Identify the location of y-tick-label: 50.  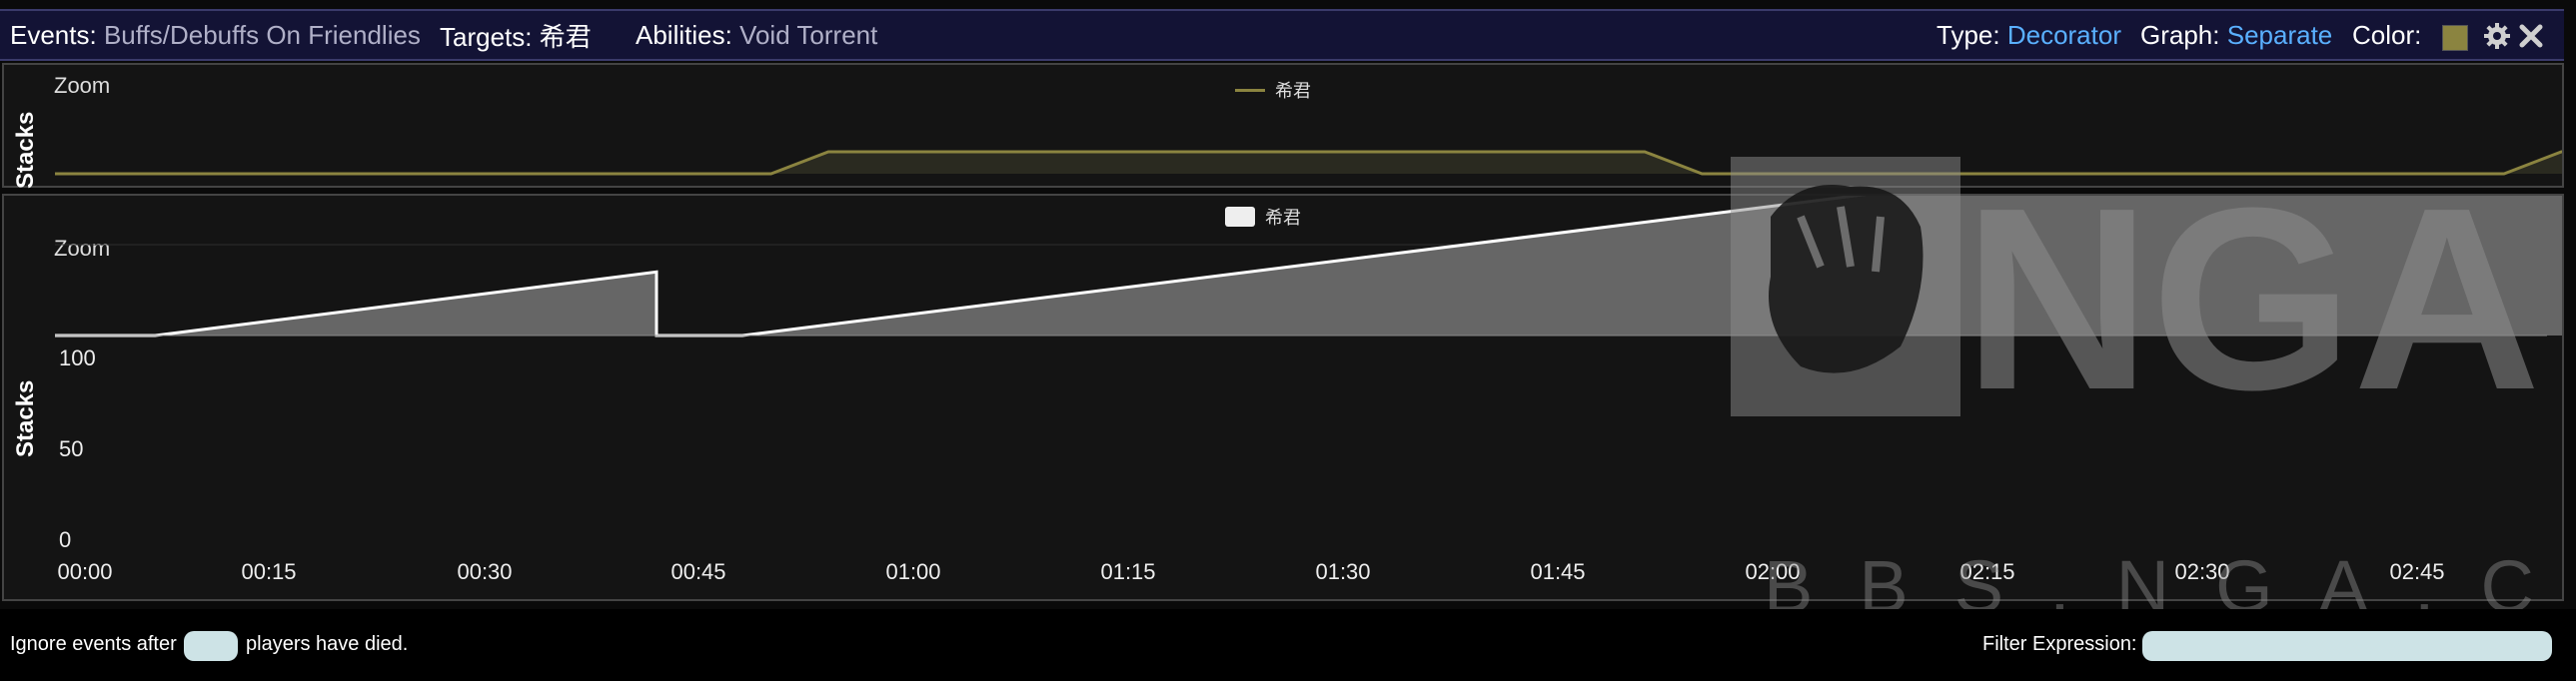
(71, 448).